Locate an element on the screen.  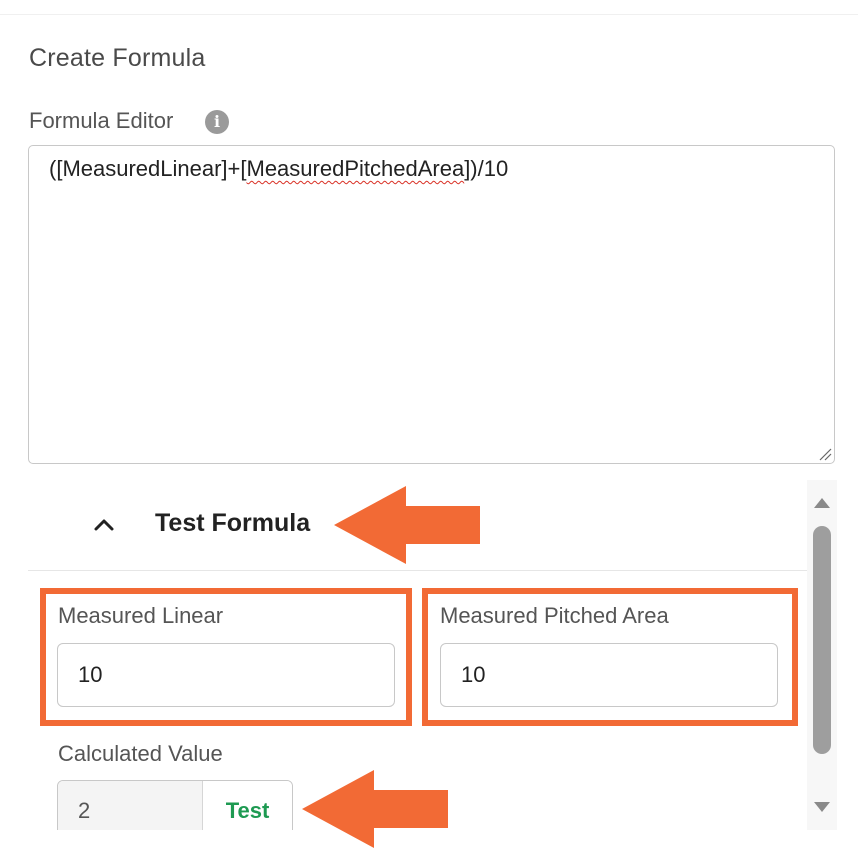
scroll-up-icon is located at coordinates (822, 503).